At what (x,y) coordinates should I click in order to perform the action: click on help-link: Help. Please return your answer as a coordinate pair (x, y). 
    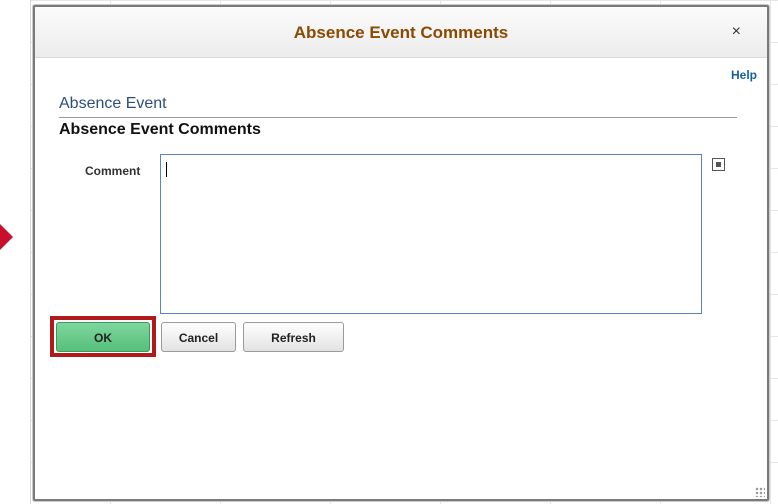
    Looking at the image, I should click on (744, 75).